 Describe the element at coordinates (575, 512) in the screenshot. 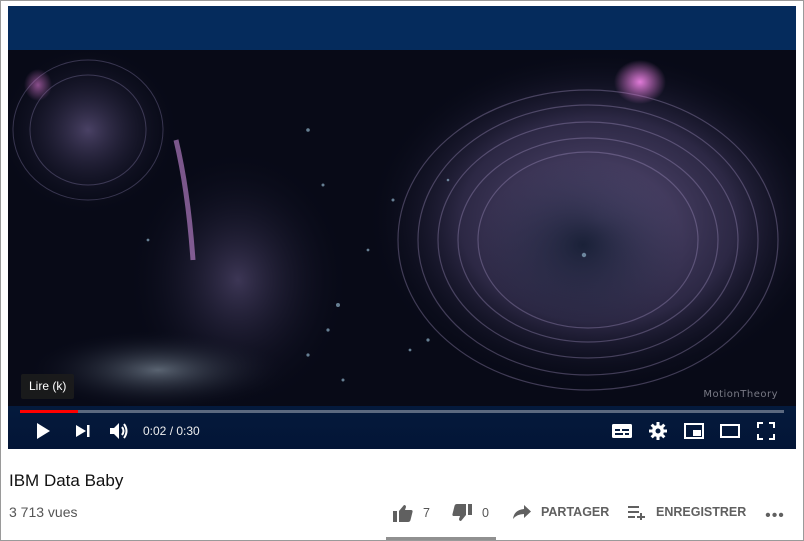

I see `share-label: PARTAGER` at that location.